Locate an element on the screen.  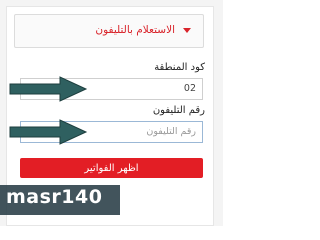
area-code-value: 02 is located at coordinates (189, 88).